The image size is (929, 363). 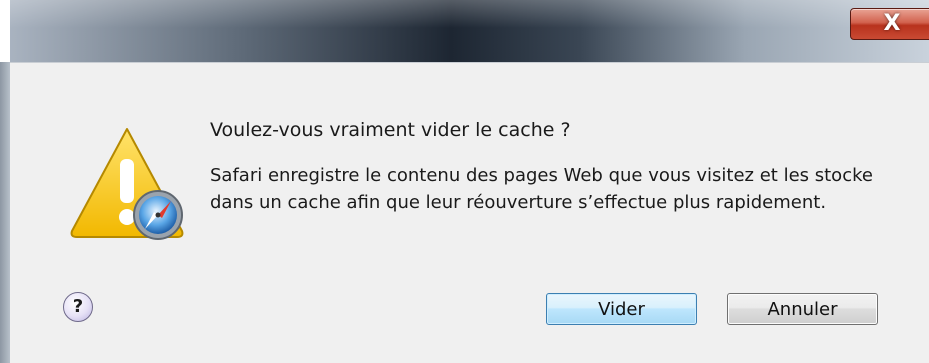 I want to click on main-instruction: Voulez-vous vraiment vider le cache ?, so click(x=390, y=130).